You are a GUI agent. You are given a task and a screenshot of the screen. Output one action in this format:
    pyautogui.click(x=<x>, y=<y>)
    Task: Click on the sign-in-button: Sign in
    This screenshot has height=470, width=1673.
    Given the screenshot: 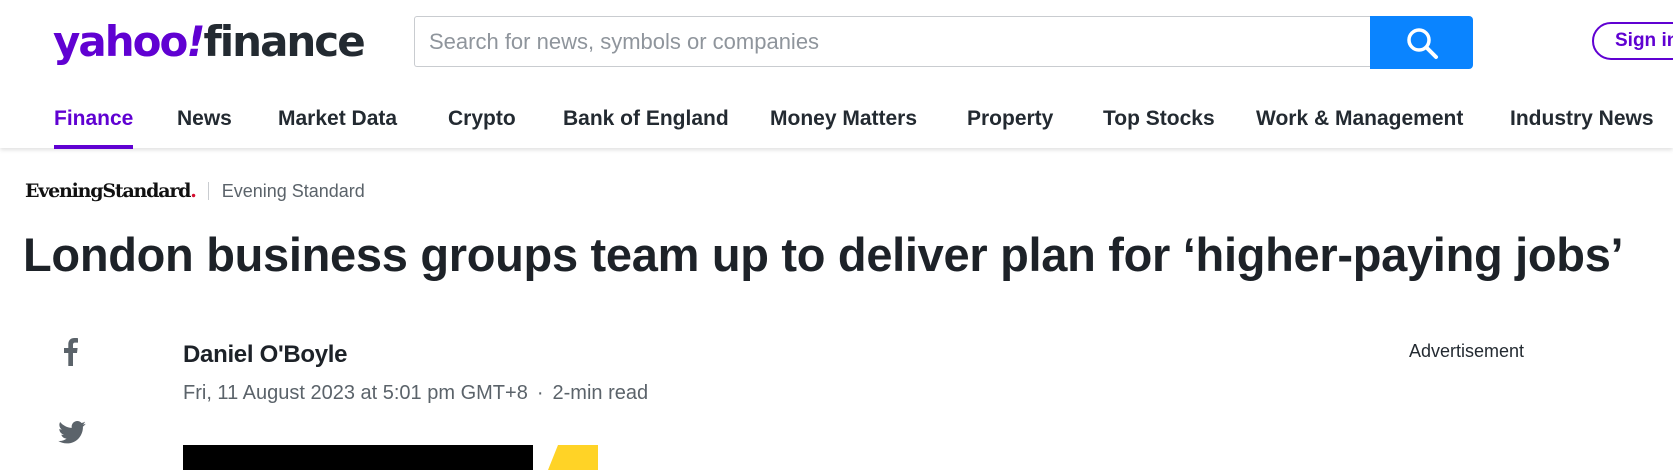 What is the action you would take?
    pyautogui.click(x=1632, y=41)
    